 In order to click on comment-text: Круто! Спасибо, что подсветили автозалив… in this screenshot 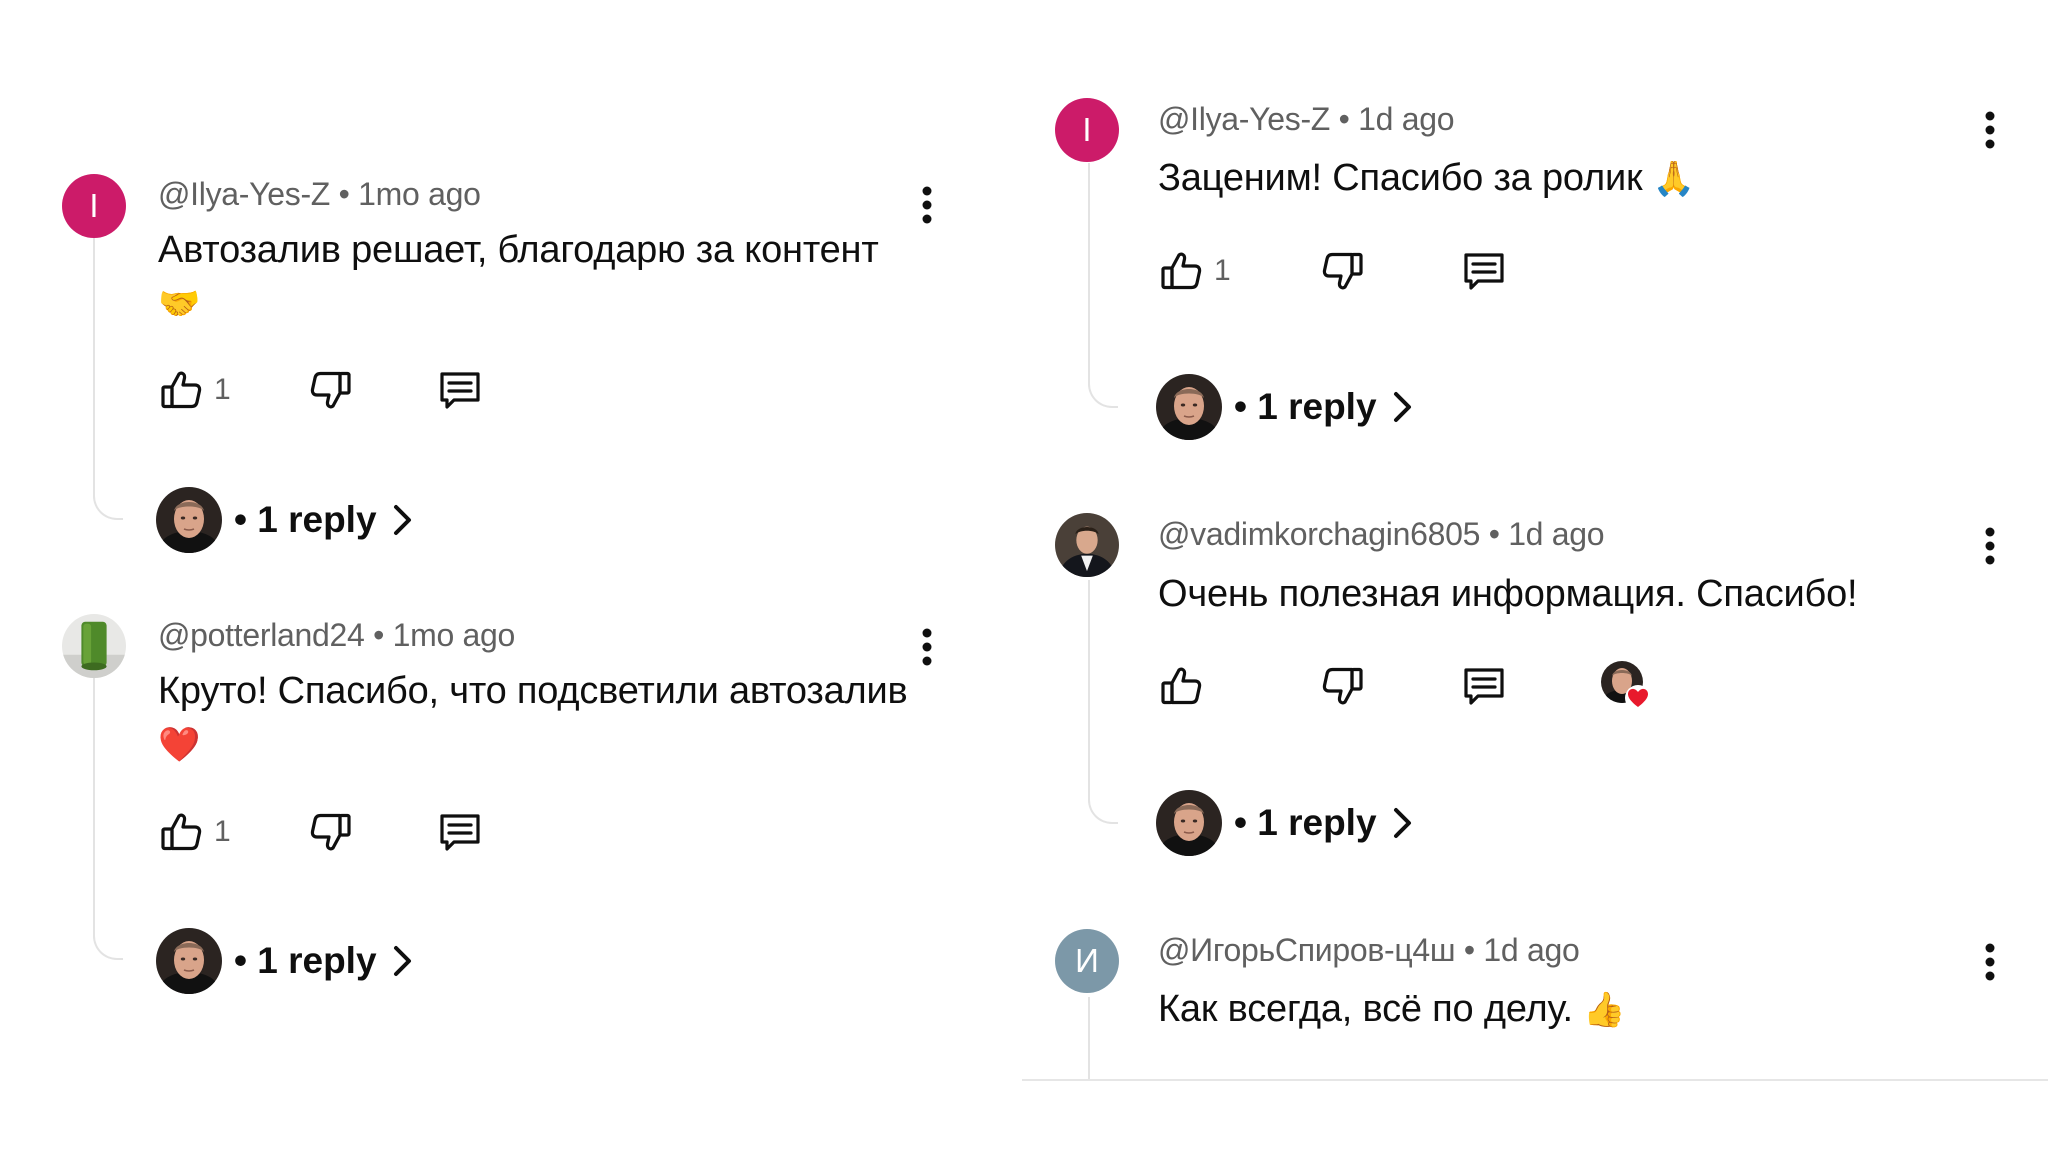, I will do `click(548, 718)`.